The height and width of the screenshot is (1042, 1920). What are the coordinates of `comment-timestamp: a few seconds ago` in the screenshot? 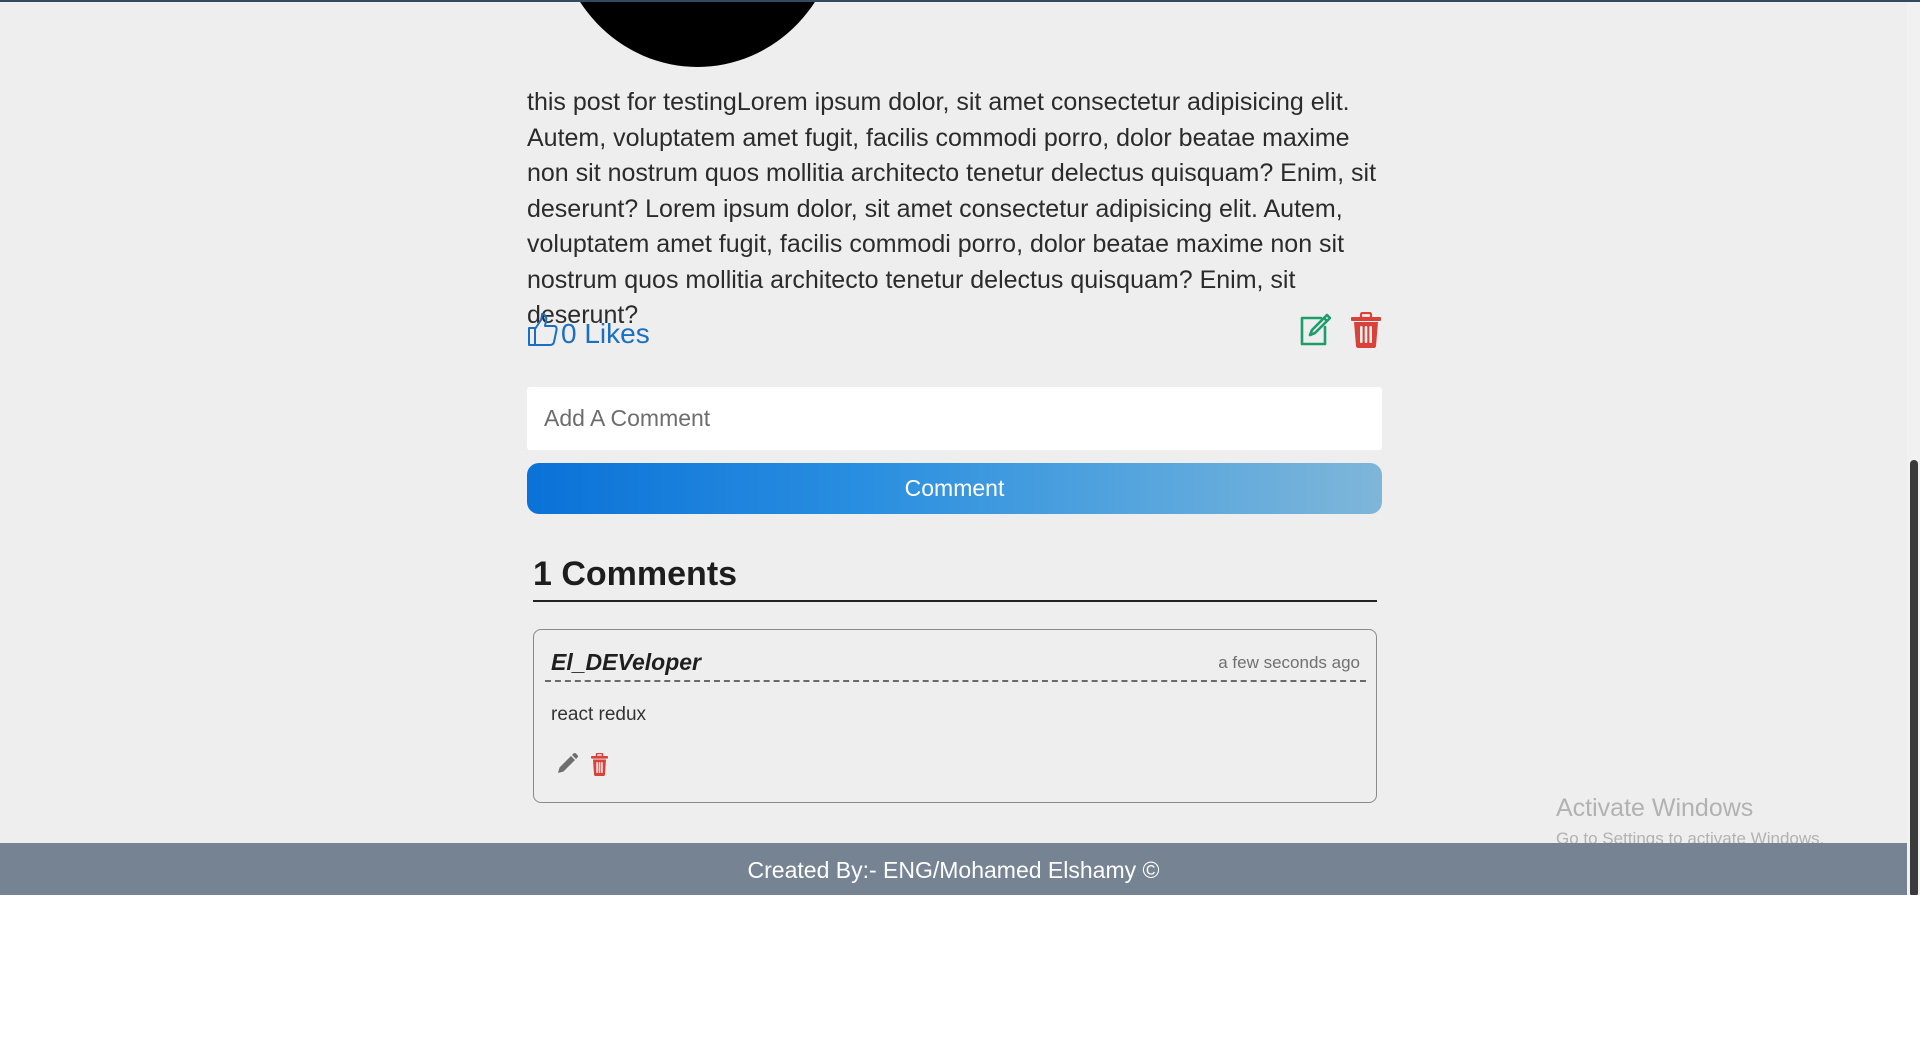 It's located at (1289, 662).